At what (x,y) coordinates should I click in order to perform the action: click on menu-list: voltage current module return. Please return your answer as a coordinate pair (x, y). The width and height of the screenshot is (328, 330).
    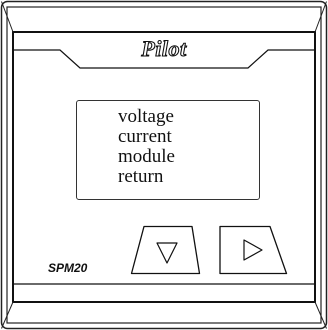
    Looking at the image, I should click on (146, 147).